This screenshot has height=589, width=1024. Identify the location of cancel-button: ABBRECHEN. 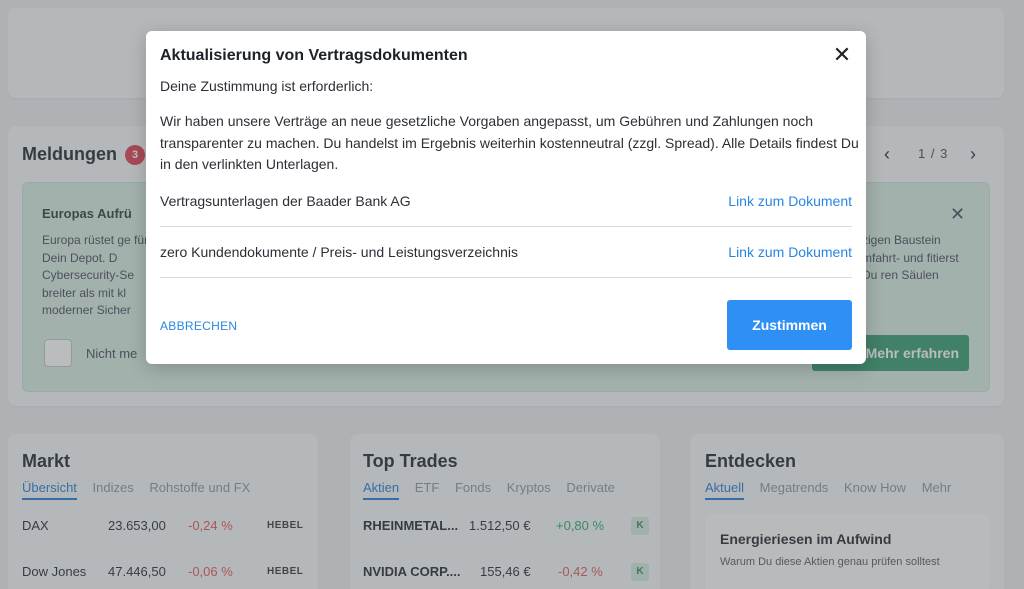
(198, 326).